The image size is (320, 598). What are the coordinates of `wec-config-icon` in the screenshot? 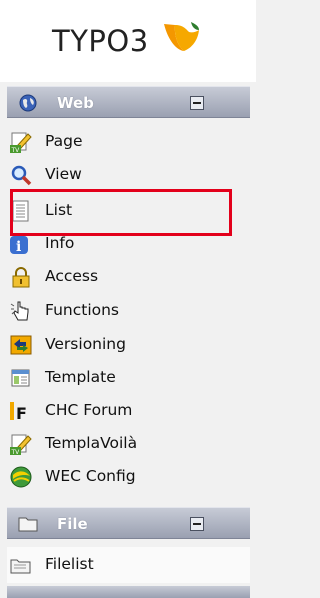 It's located at (21, 477).